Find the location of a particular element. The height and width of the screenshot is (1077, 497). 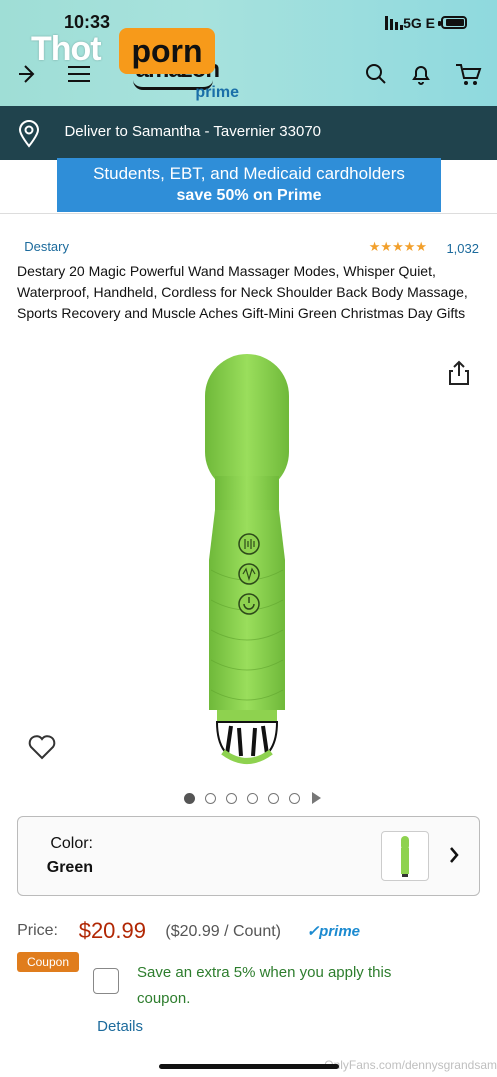

color-selector: Color: Green is located at coordinates (248, 856).